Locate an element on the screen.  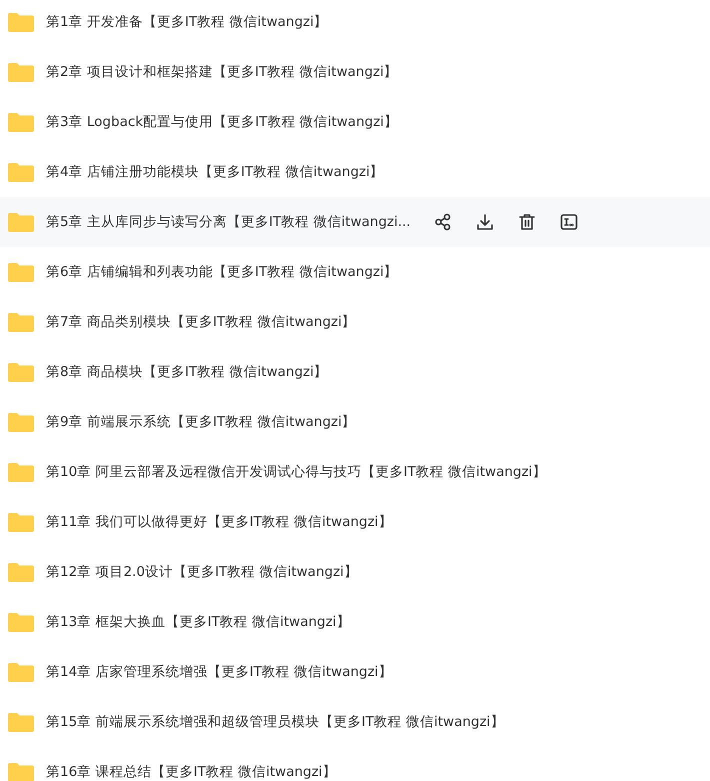
share-button is located at coordinates (442, 222).